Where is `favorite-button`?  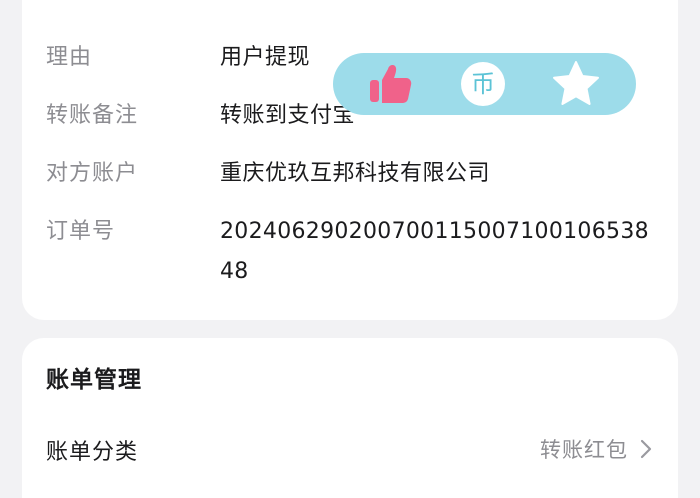 favorite-button is located at coordinates (576, 84).